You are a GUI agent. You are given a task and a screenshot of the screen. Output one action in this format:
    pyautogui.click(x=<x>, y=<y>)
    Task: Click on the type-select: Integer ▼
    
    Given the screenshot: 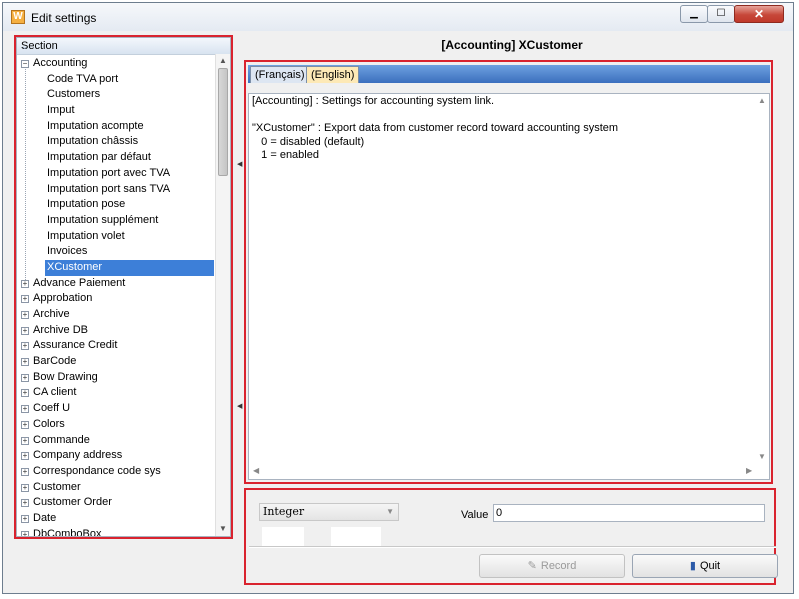 What is the action you would take?
    pyautogui.click(x=329, y=512)
    